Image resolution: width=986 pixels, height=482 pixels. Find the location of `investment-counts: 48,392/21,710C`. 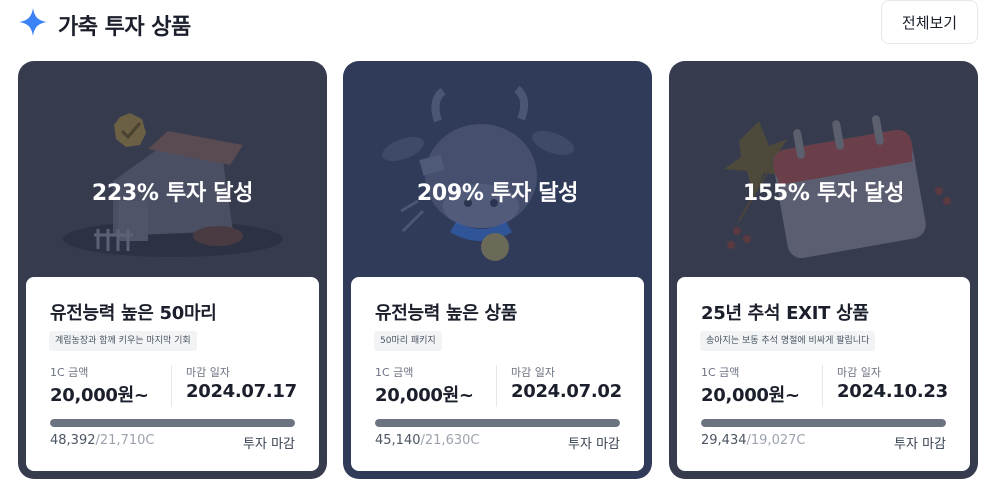

investment-counts: 48,392/21,710C is located at coordinates (102, 440).